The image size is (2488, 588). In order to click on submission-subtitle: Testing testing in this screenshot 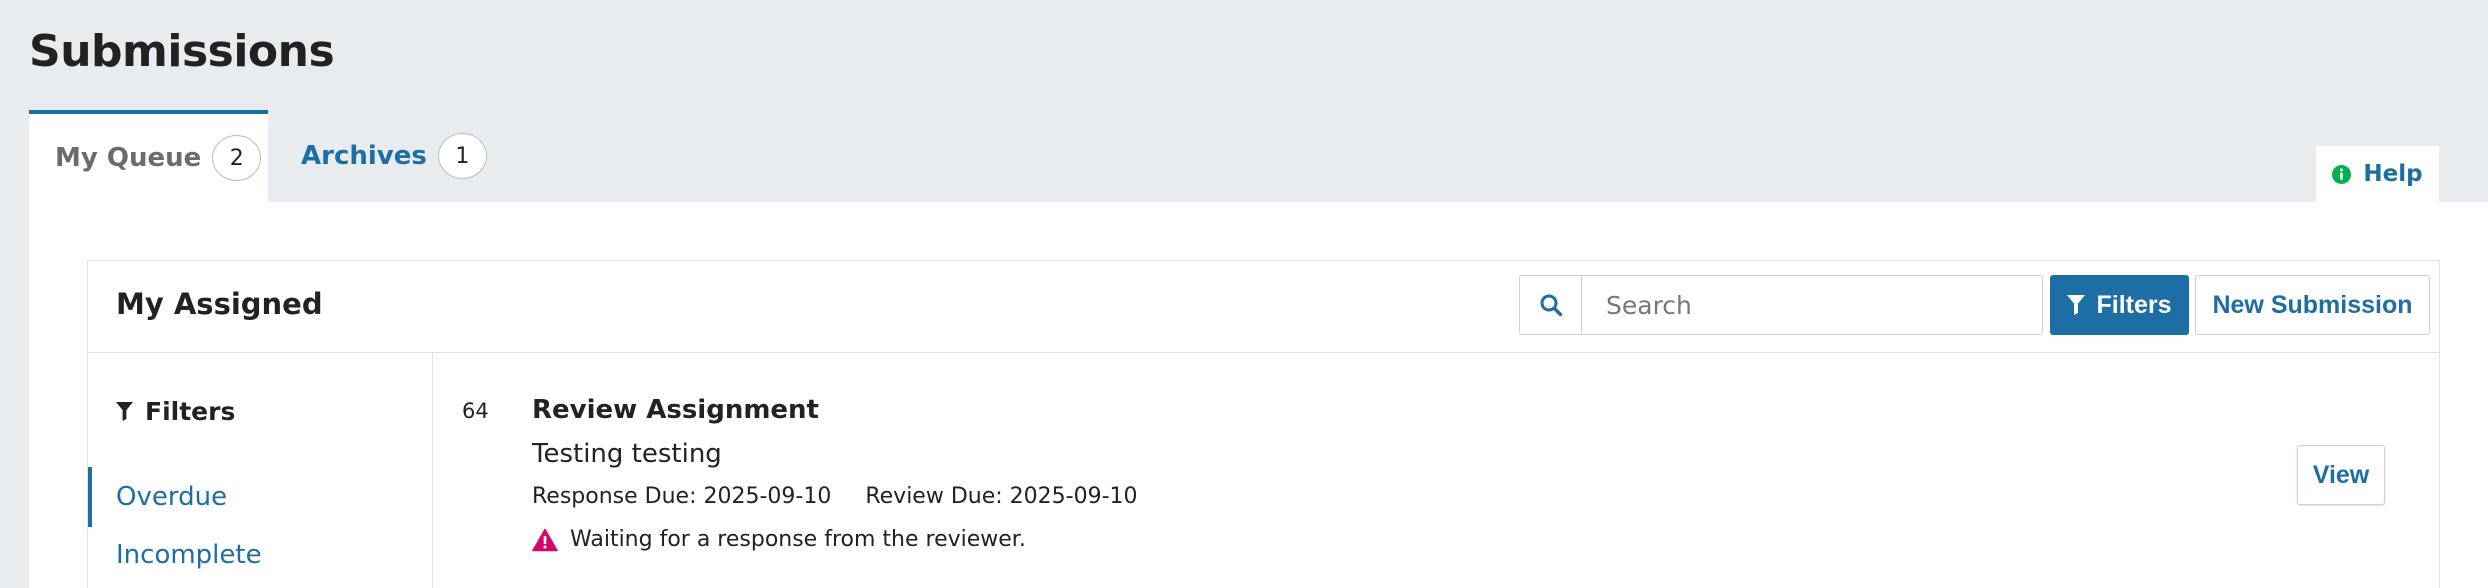, I will do `click(627, 454)`.